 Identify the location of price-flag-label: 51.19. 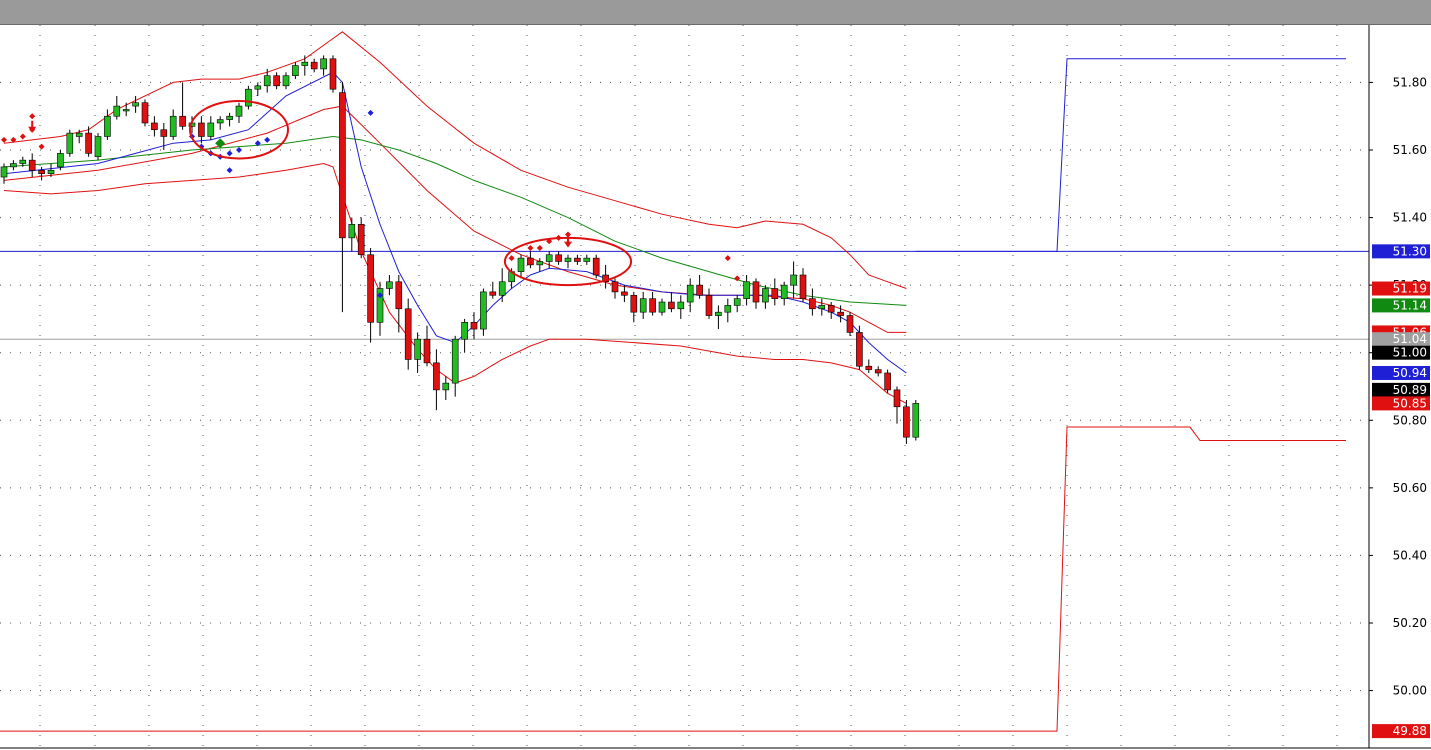
(1410, 289).